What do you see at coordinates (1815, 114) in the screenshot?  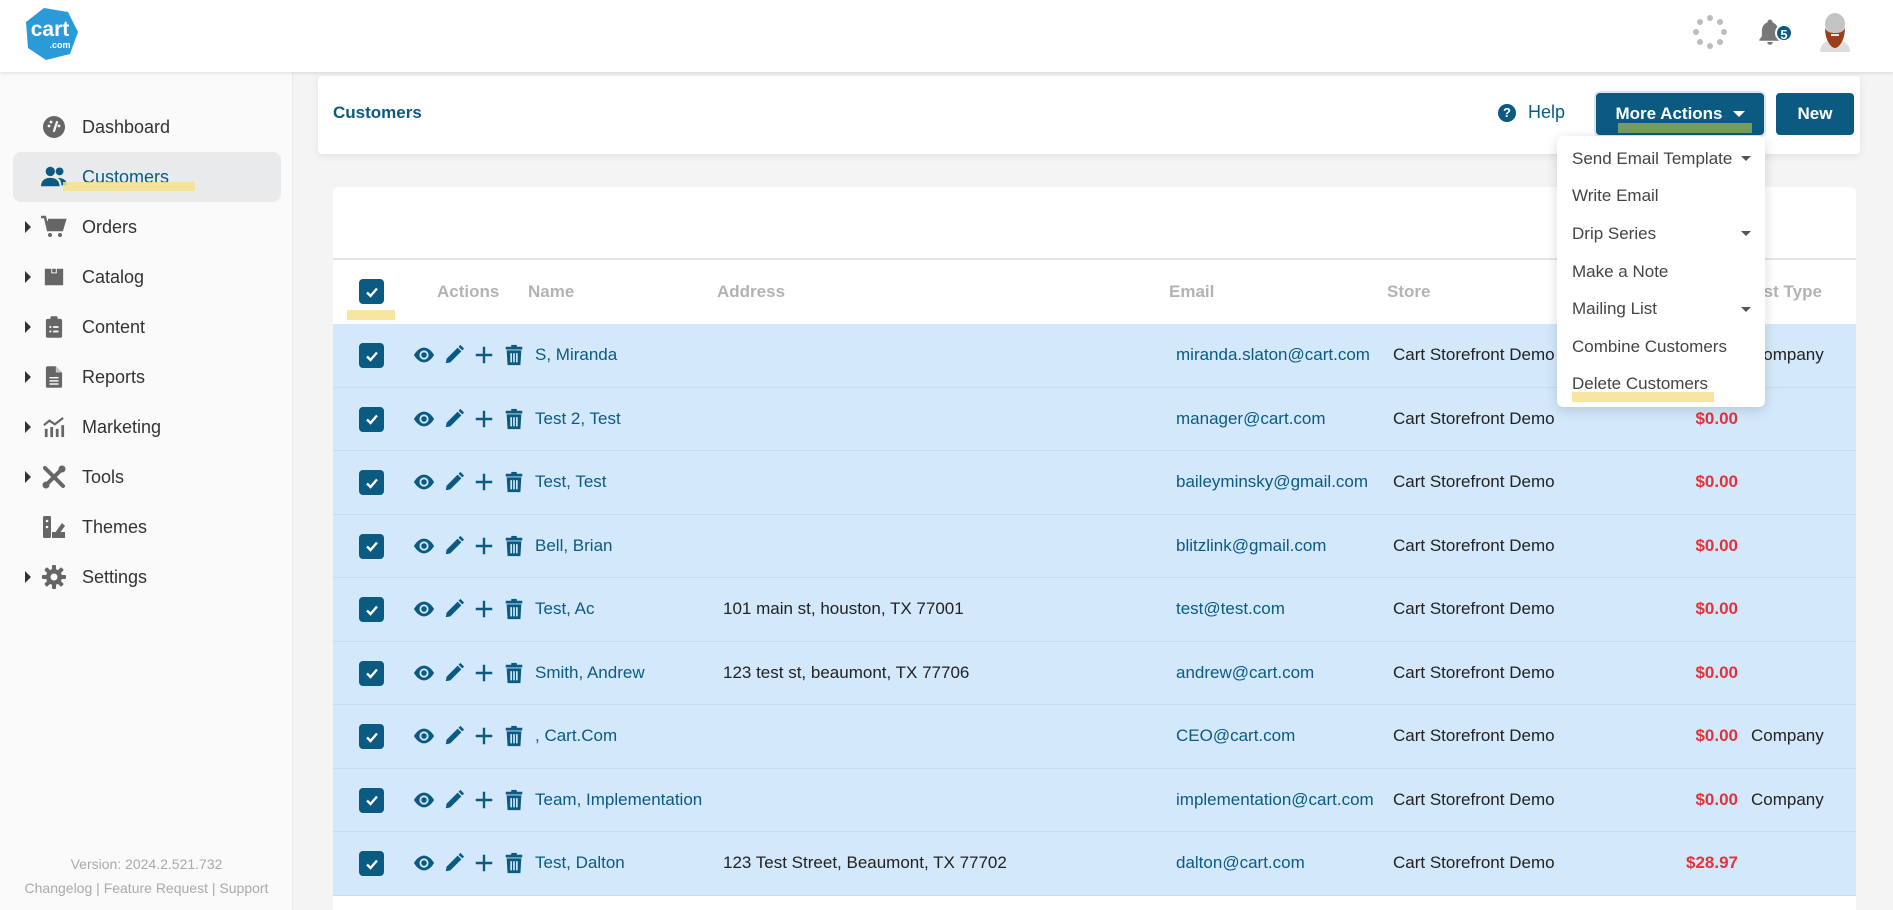 I see `new-button: New` at bounding box center [1815, 114].